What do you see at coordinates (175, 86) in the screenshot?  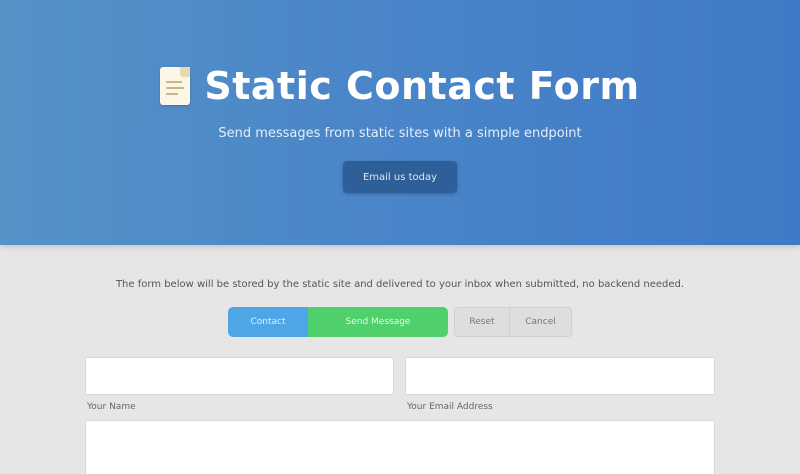 I see `document-icon` at bounding box center [175, 86].